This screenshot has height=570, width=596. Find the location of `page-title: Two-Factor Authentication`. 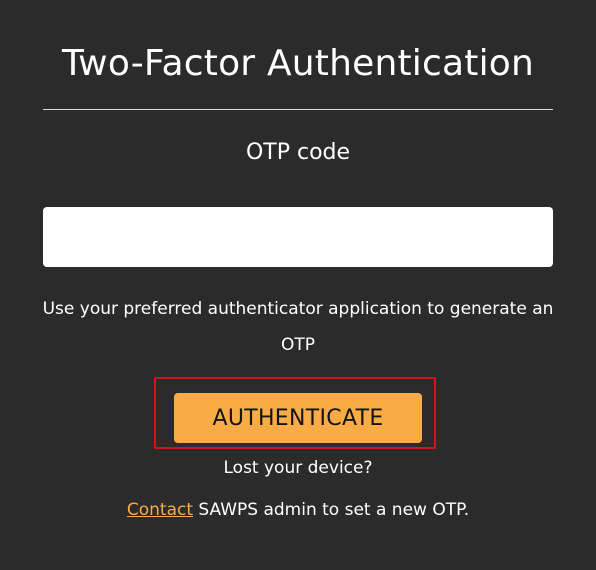

page-title: Two-Factor Authentication is located at coordinates (298, 63).